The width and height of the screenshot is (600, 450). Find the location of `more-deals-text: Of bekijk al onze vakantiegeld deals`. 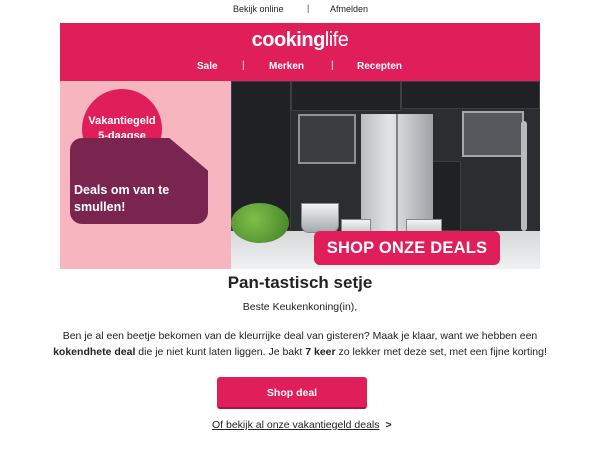

more-deals-text: Of bekijk al onze vakantiegeld deals is located at coordinates (296, 425).